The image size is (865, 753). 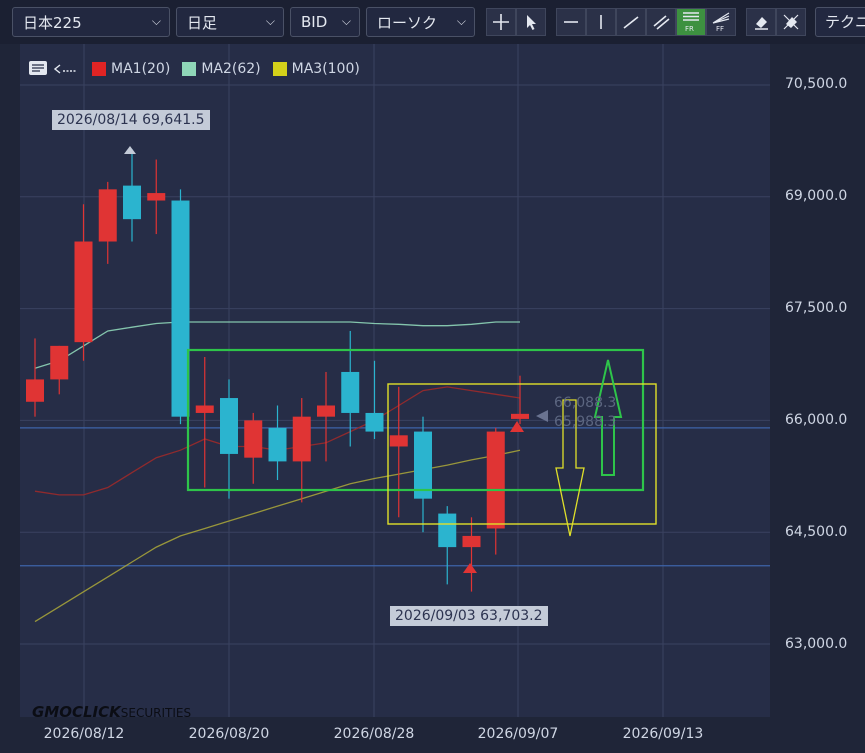 I want to click on current-price-label-2: 65,988.3, so click(x=585, y=422).